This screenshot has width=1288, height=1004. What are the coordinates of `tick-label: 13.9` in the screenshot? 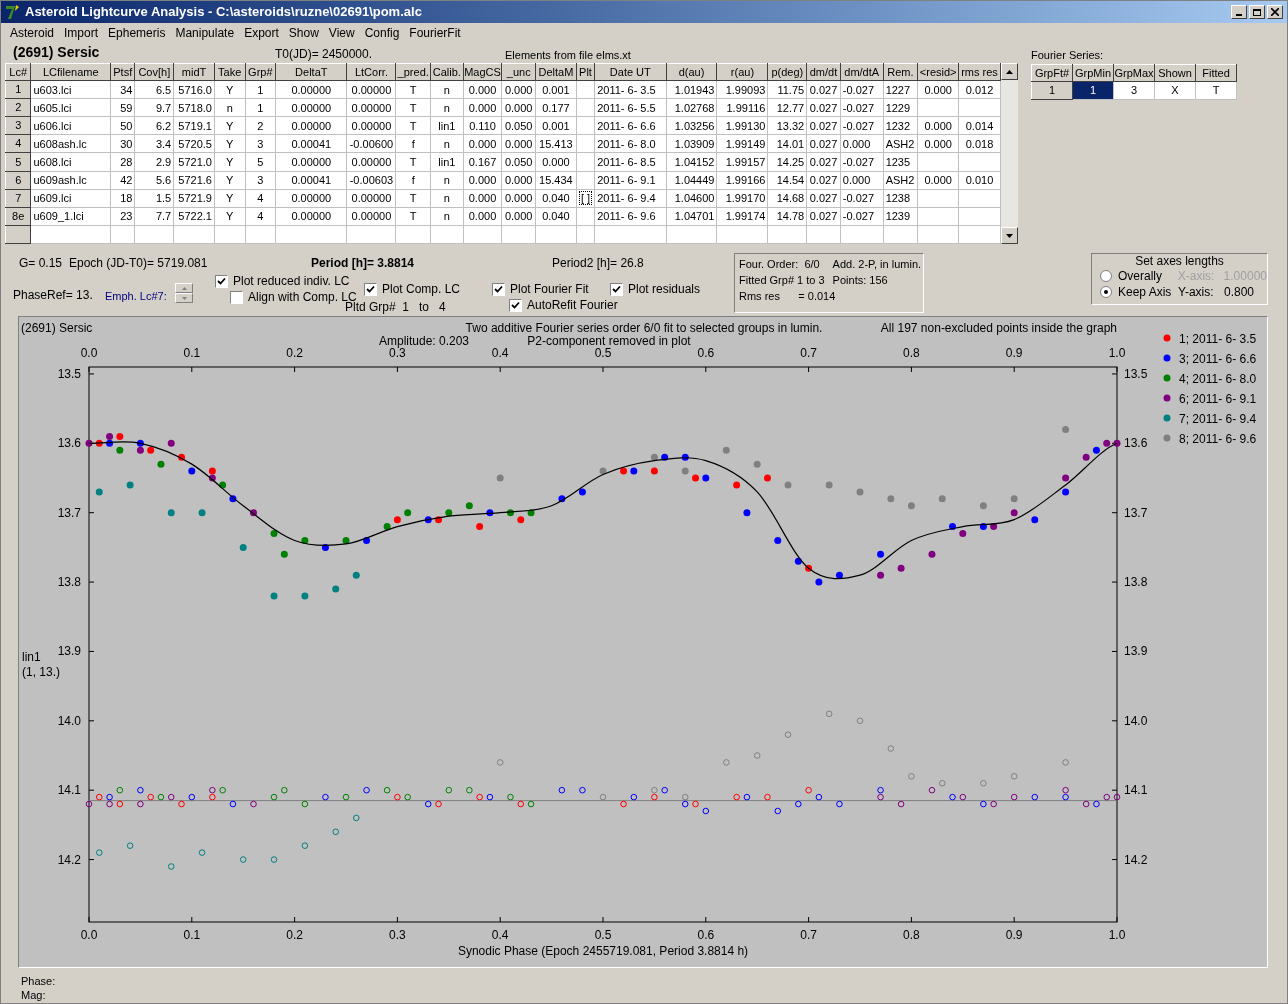 It's located at (1136, 651).